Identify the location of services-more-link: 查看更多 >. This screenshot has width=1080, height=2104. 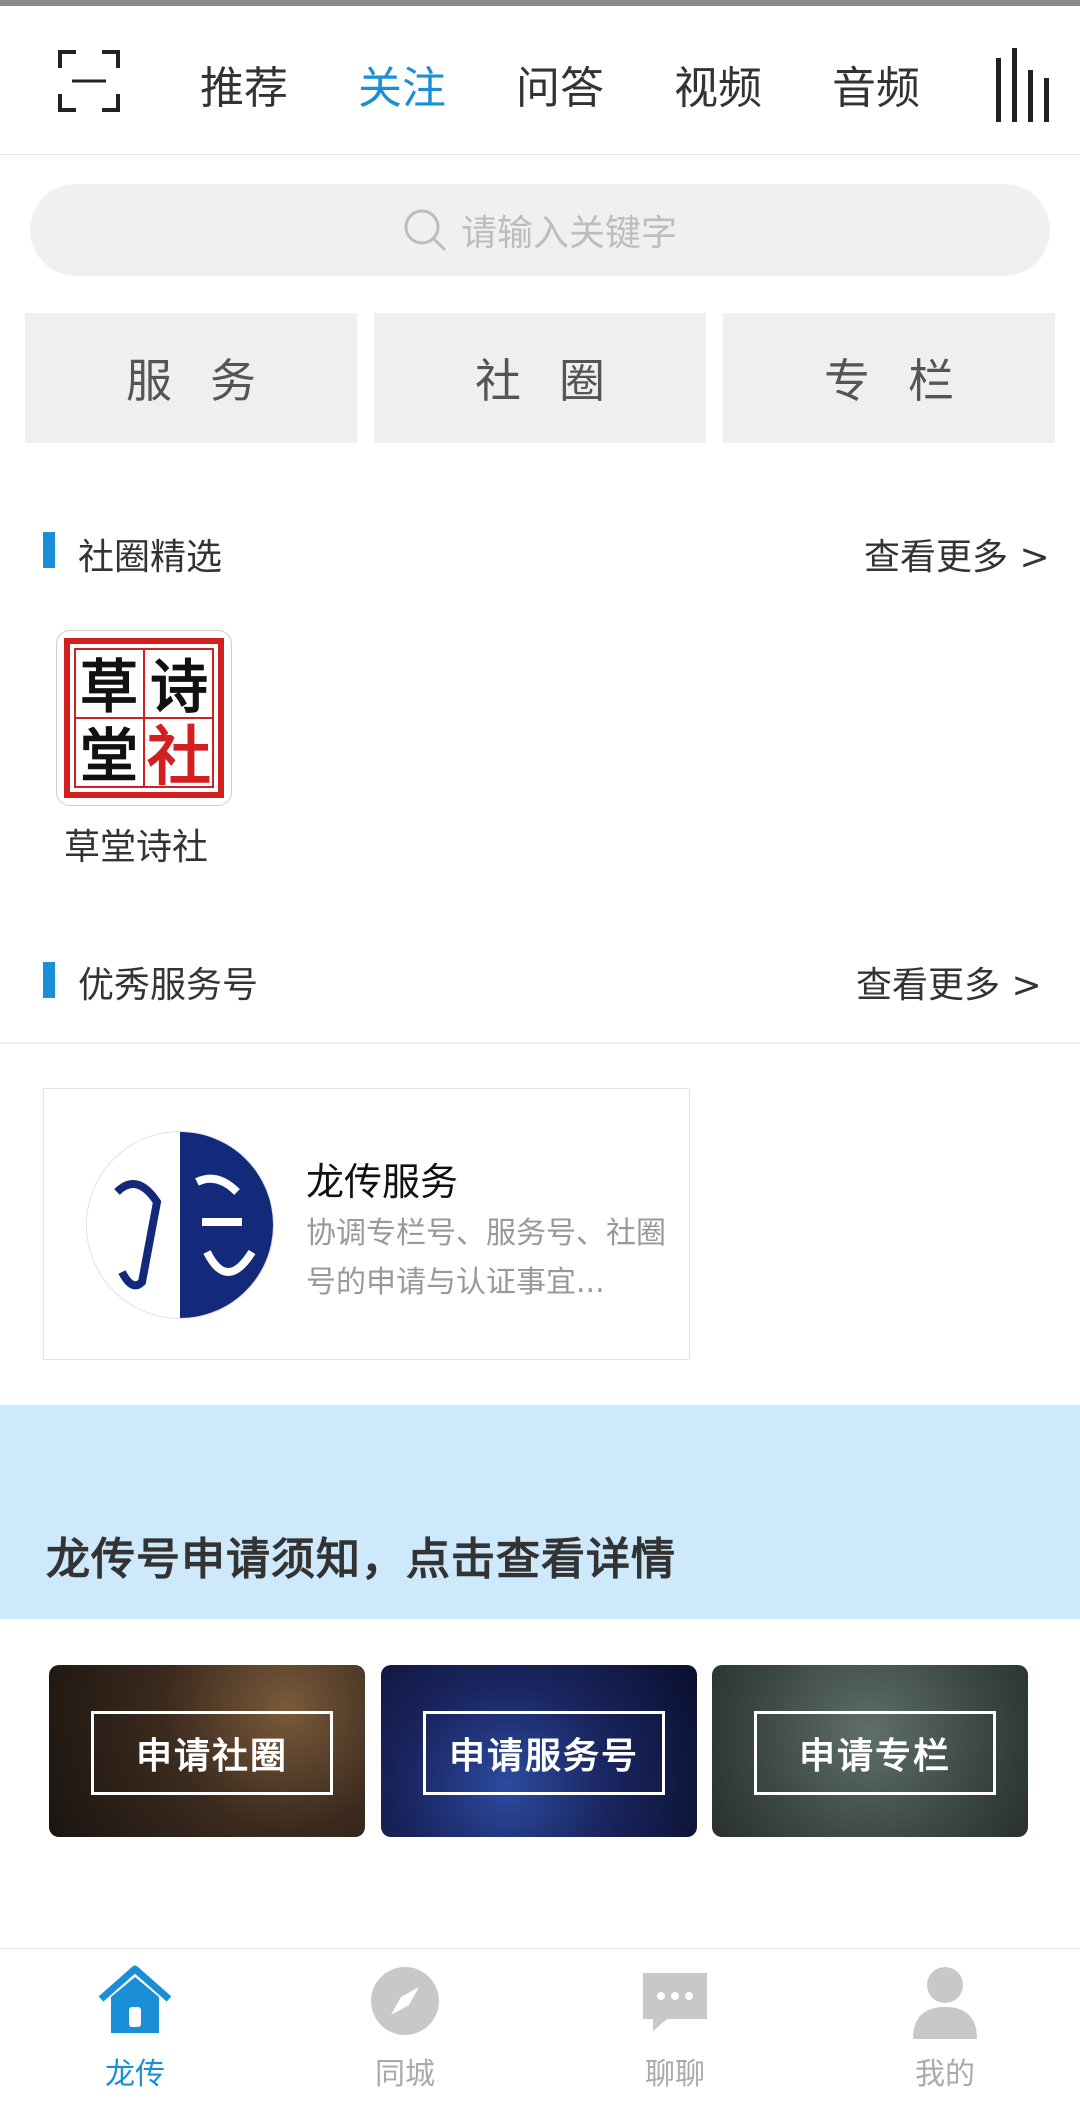
(949, 982).